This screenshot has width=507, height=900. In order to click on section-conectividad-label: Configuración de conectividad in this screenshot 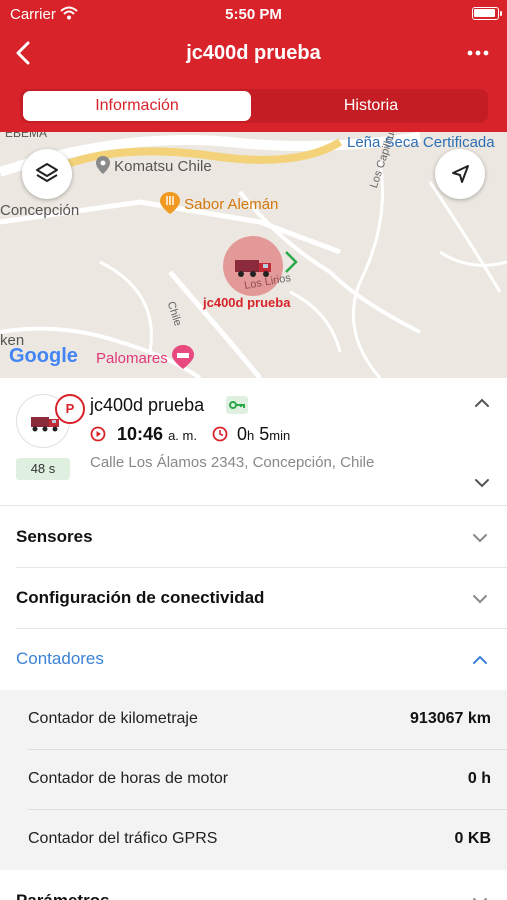, I will do `click(140, 597)`.